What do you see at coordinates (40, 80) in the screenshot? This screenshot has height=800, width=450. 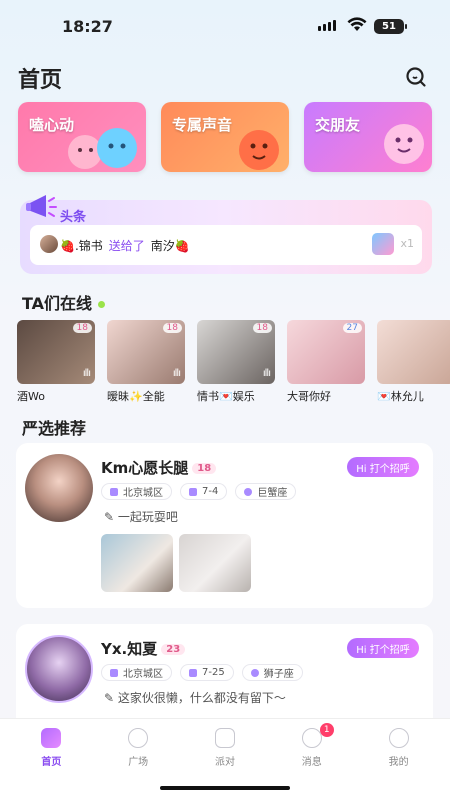 I see `page-title: 首页` at bounding box center [40, 80].